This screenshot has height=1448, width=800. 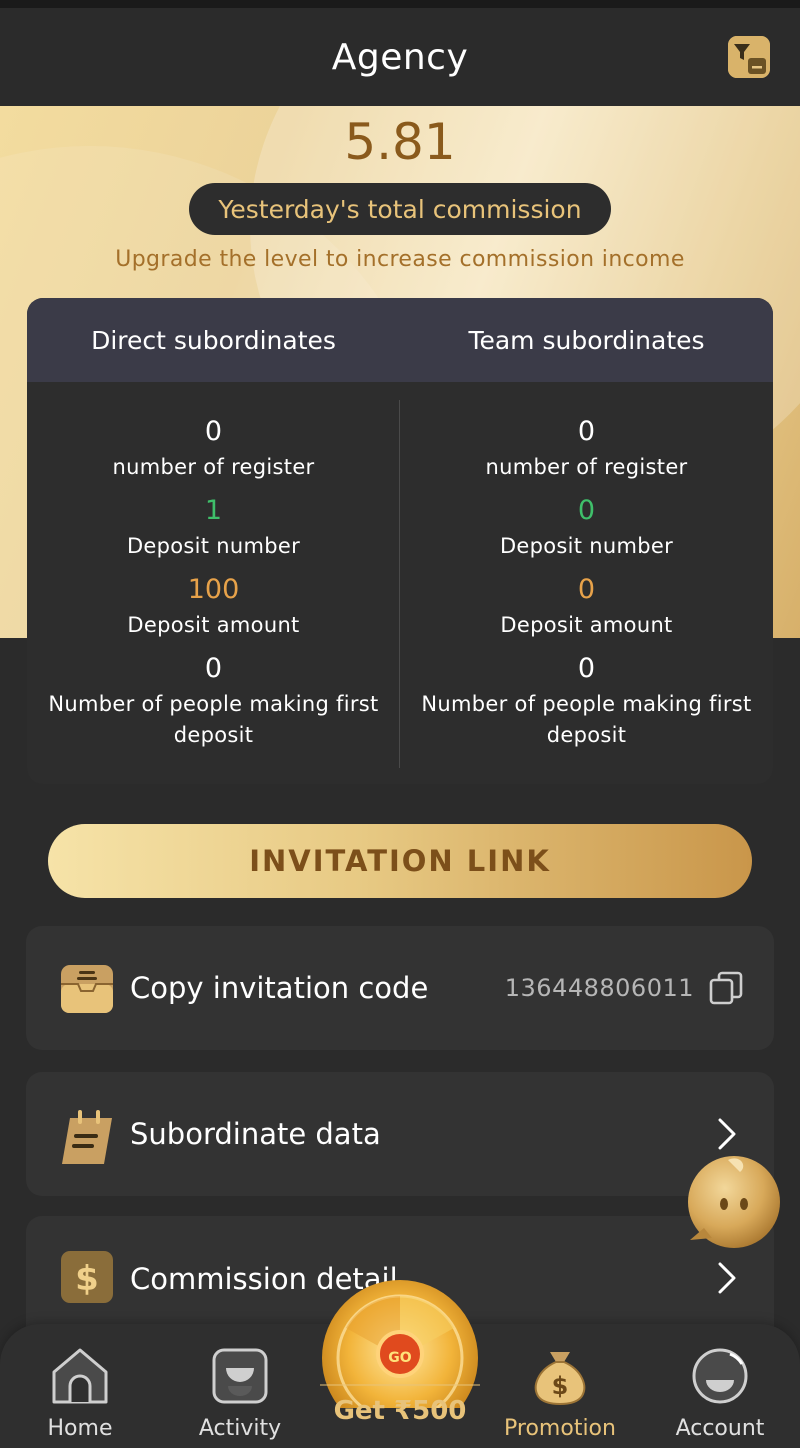 I want to click on nav-home-label: Home, so click(x=80, y=1428).